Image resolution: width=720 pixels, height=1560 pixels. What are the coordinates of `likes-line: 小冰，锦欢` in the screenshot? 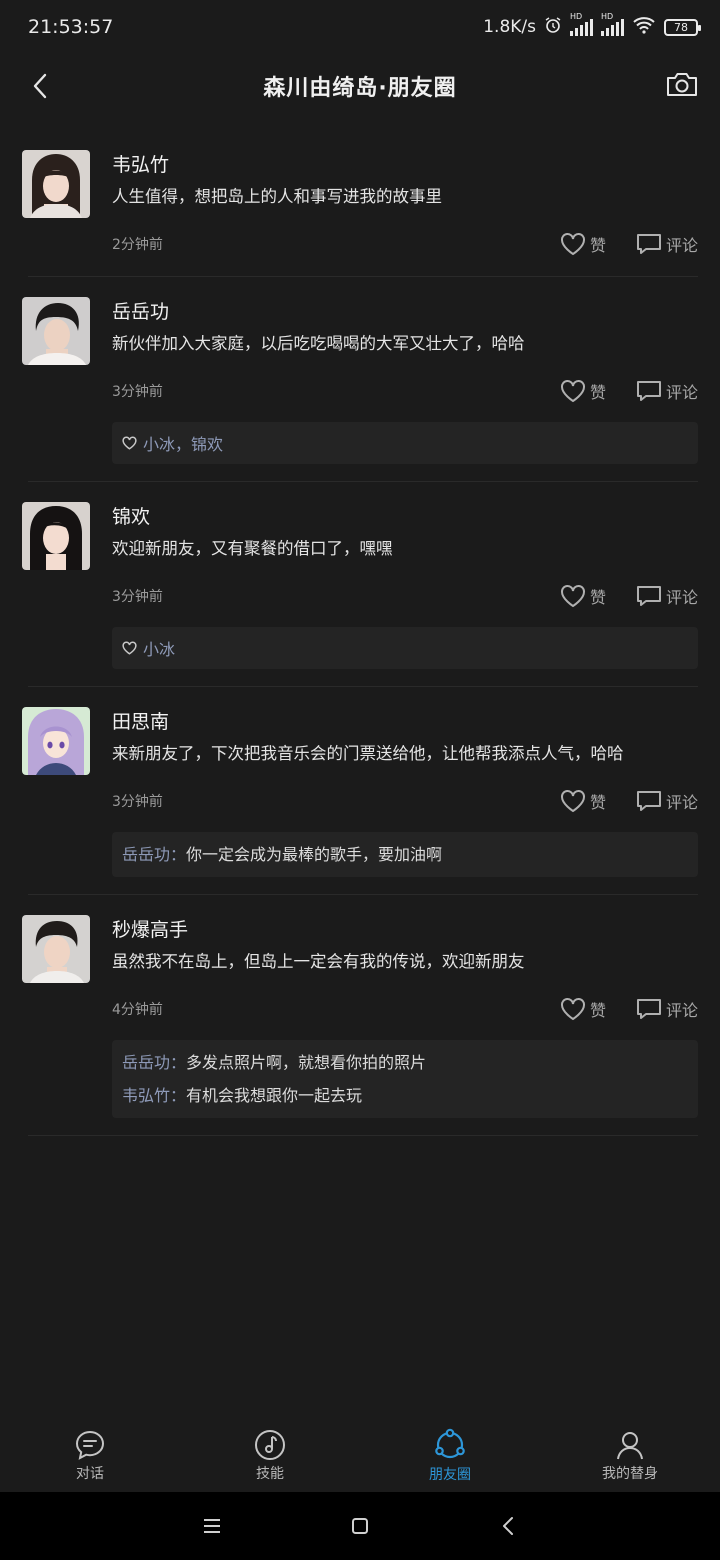 It's located at (405, 443).